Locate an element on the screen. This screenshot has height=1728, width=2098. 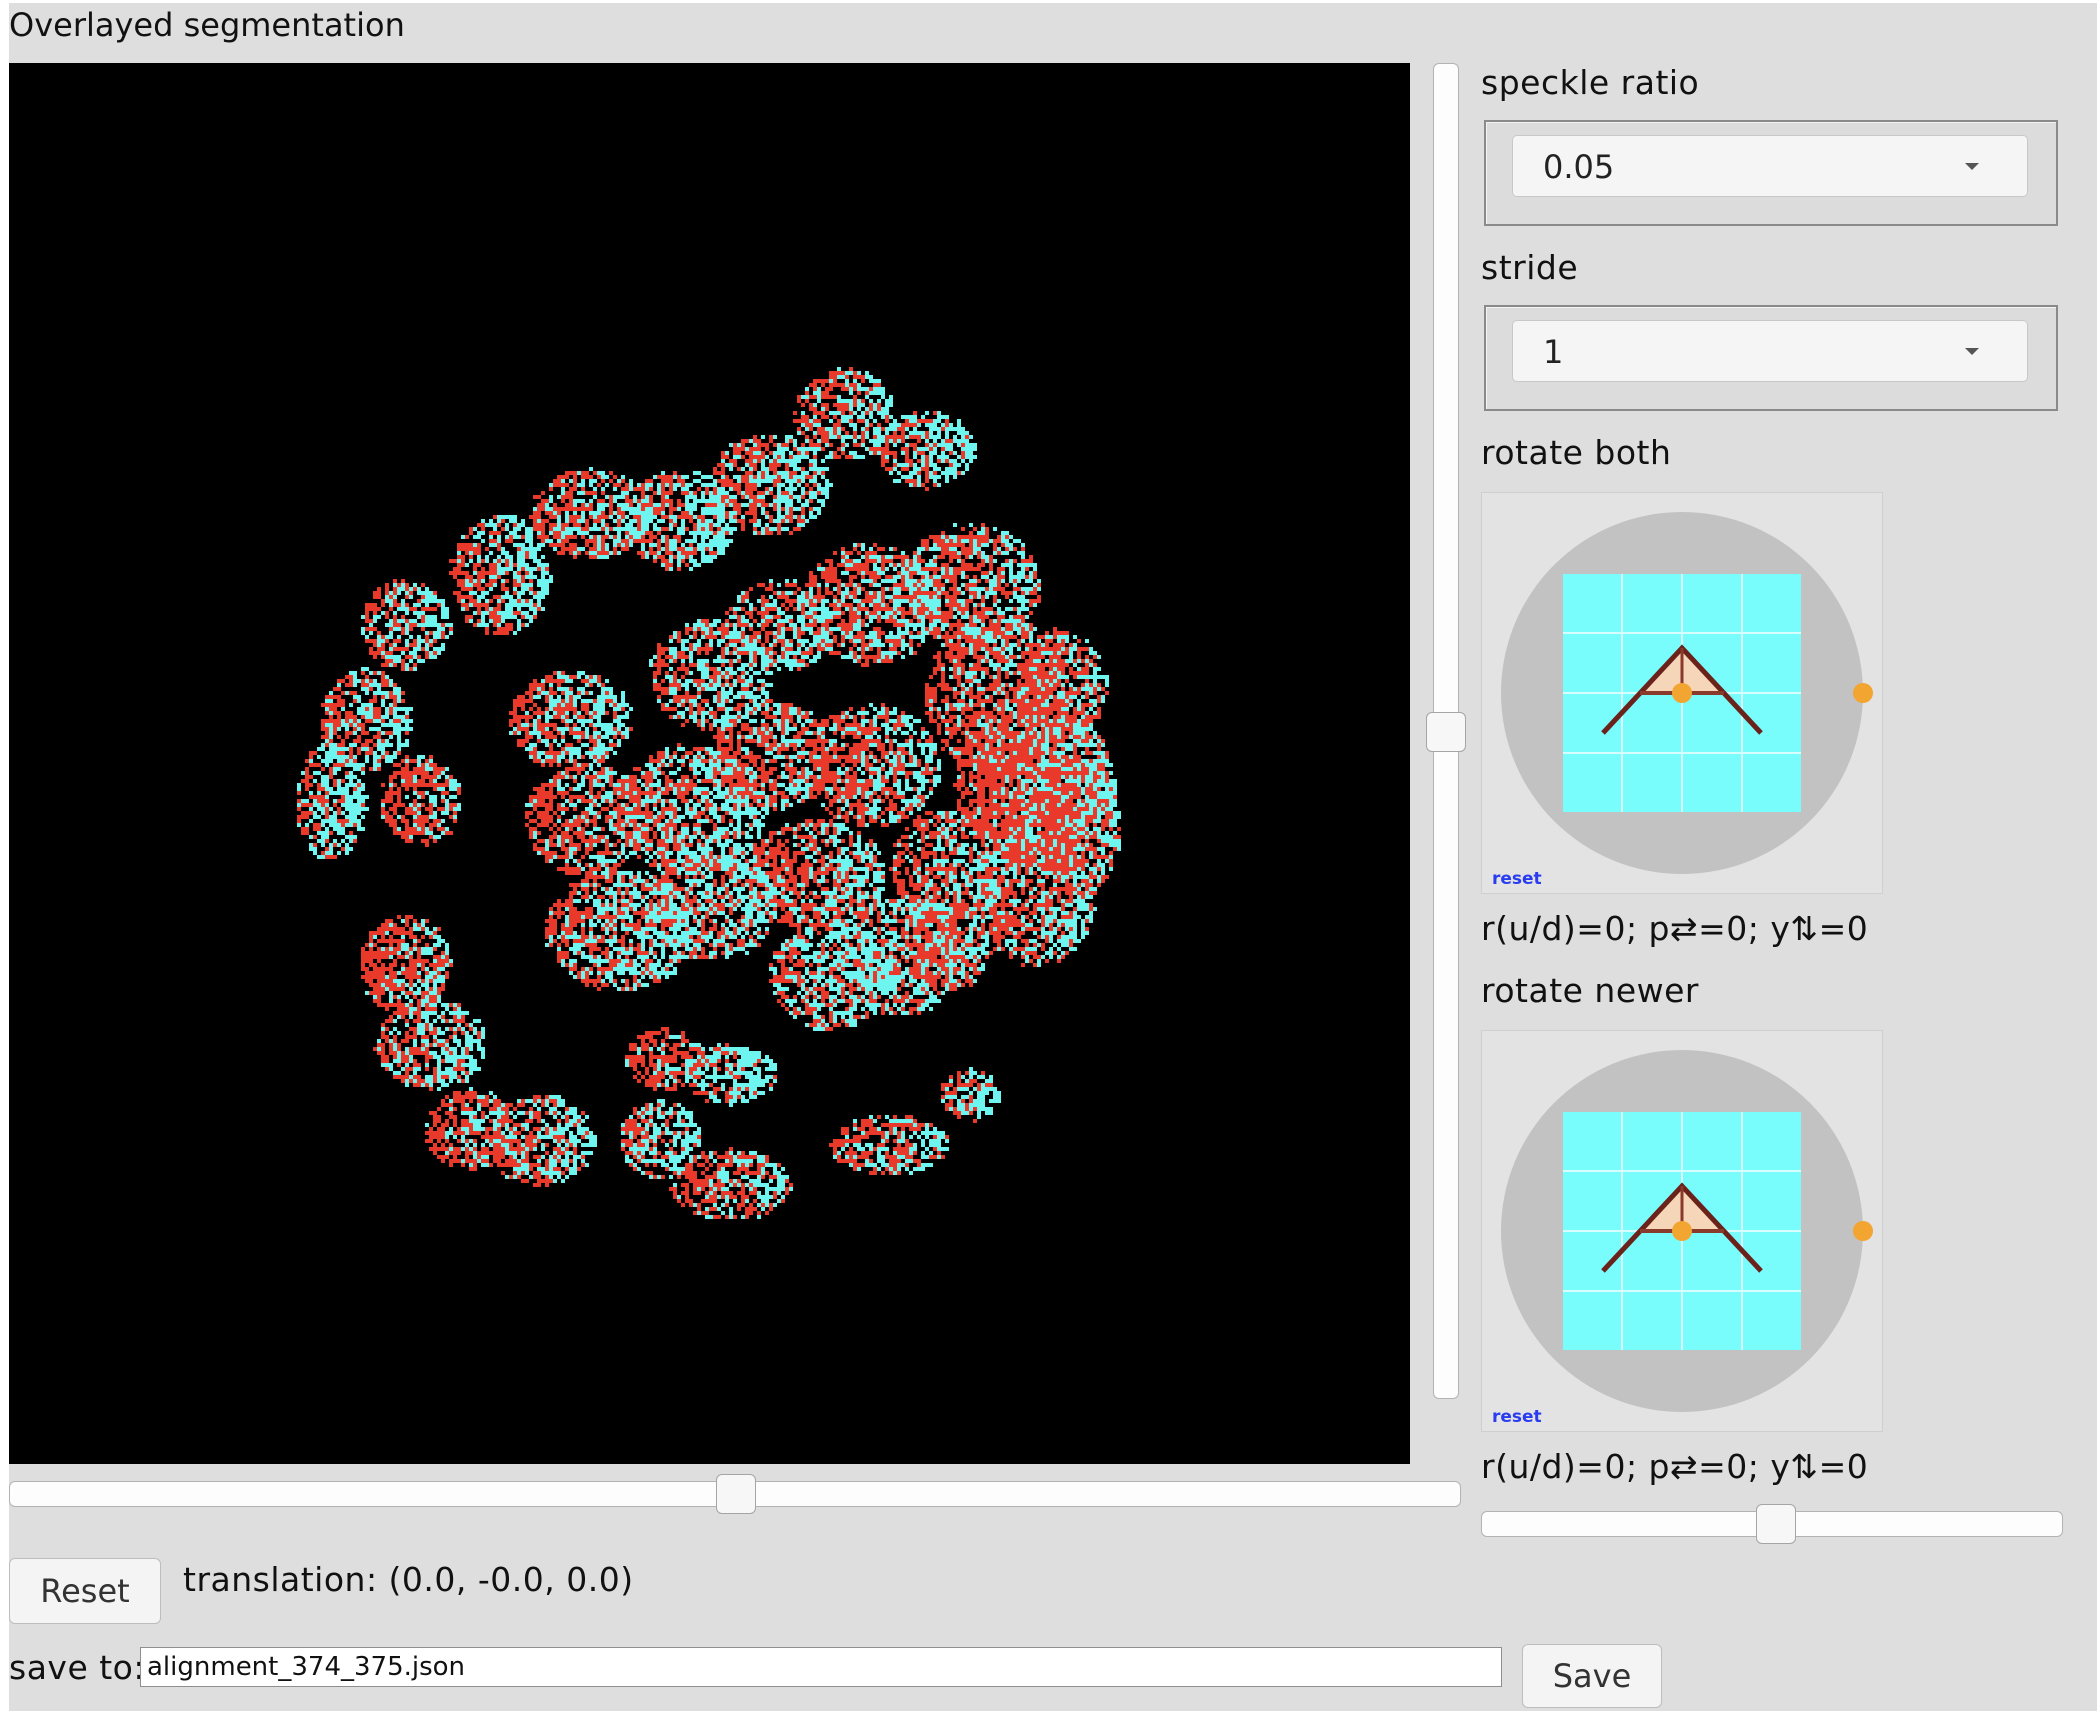
save-path-input is located at coordinates (821, 1667).